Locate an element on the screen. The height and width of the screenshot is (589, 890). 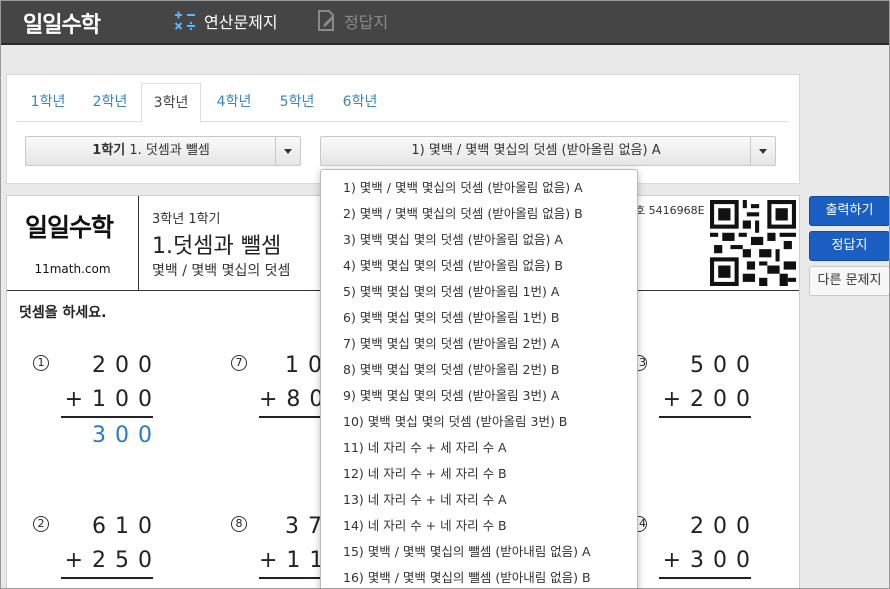
problem-2: 2 610 +250 is located at coordinates (96, 551).